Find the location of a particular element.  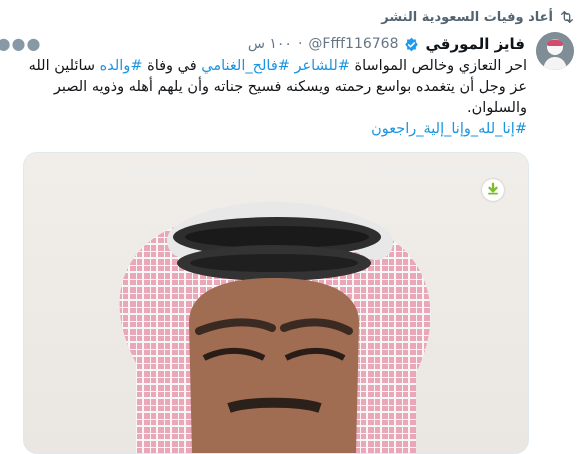

handle: @Ffff116768 is located at coordinates (353, 44).